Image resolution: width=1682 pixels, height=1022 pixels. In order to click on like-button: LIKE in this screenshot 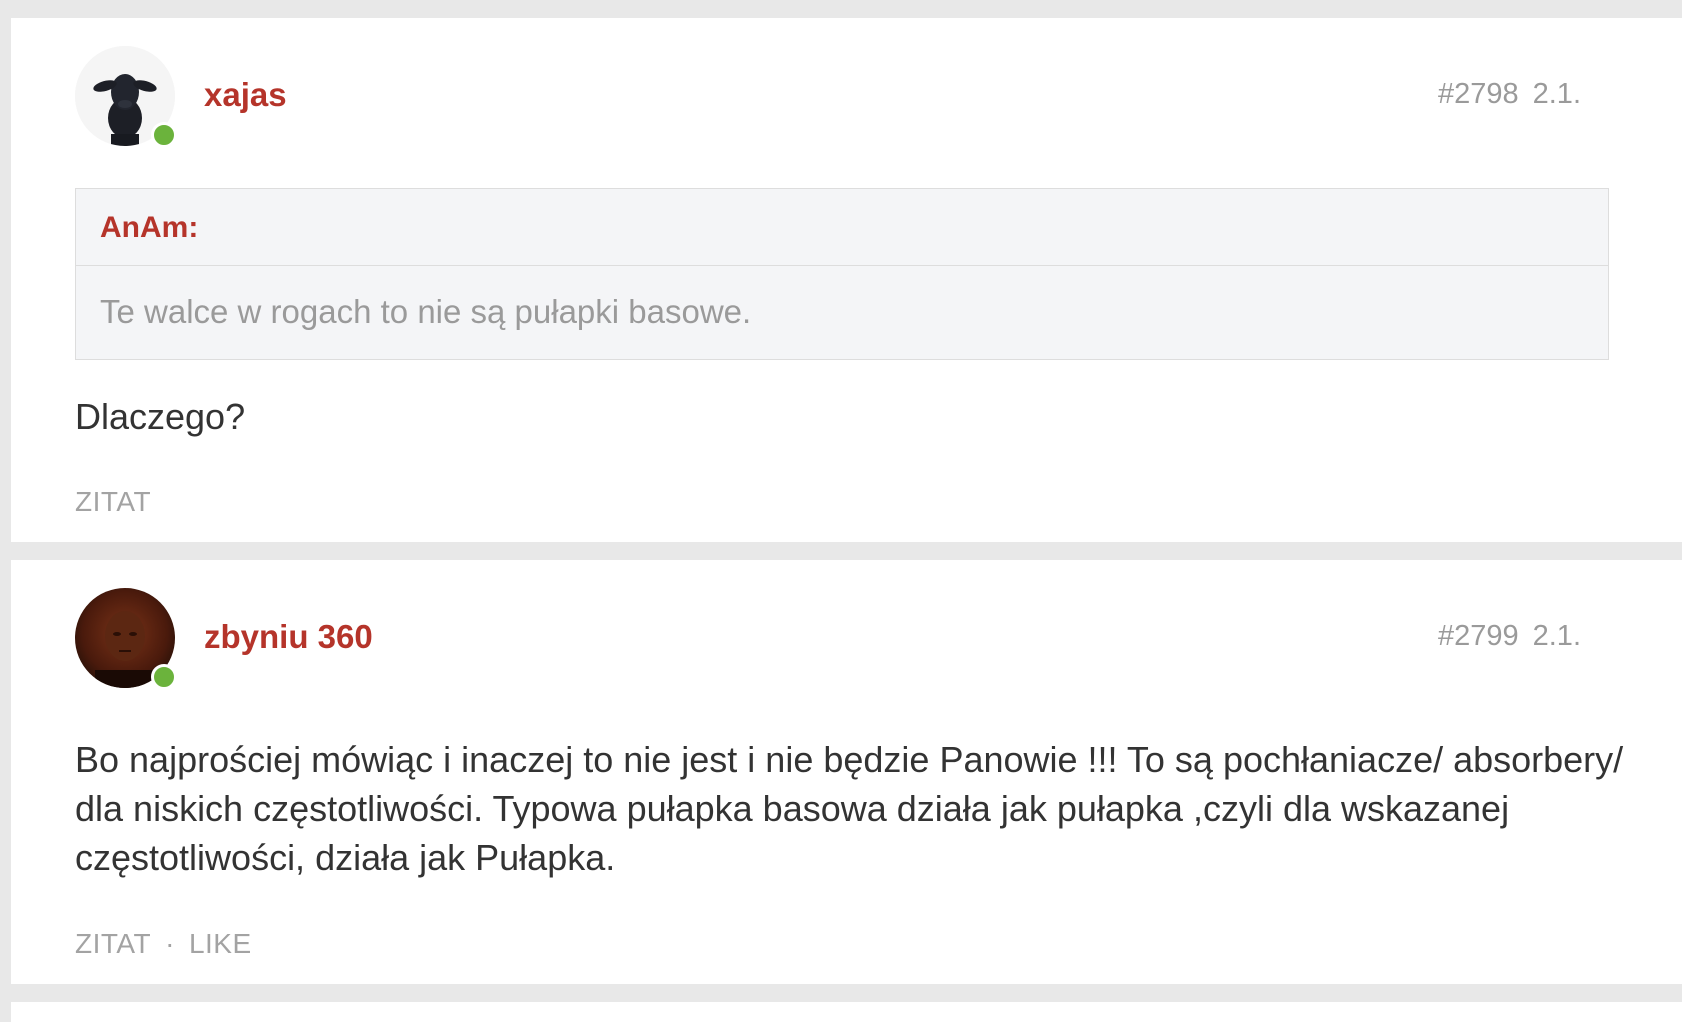, I will do `click(220, 943)`.